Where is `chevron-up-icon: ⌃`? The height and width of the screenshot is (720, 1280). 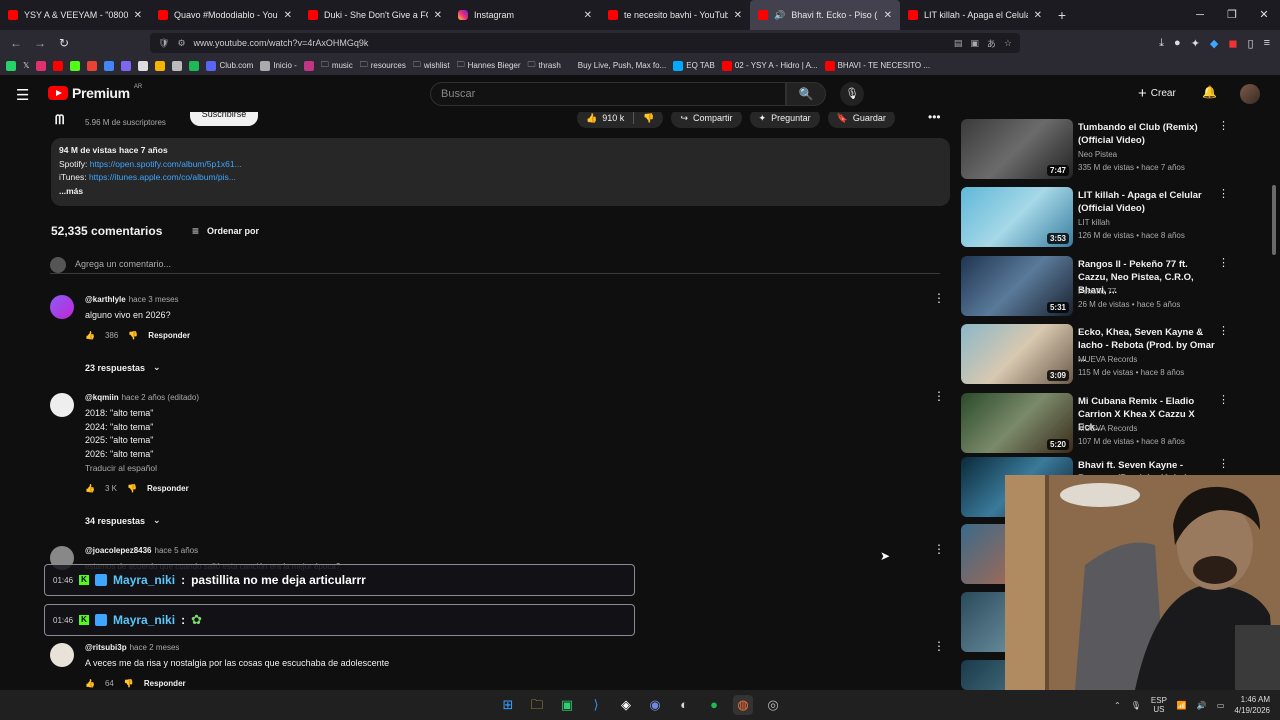
chevron-up-icon: ⌃ is located at coordinates (1117, 705).